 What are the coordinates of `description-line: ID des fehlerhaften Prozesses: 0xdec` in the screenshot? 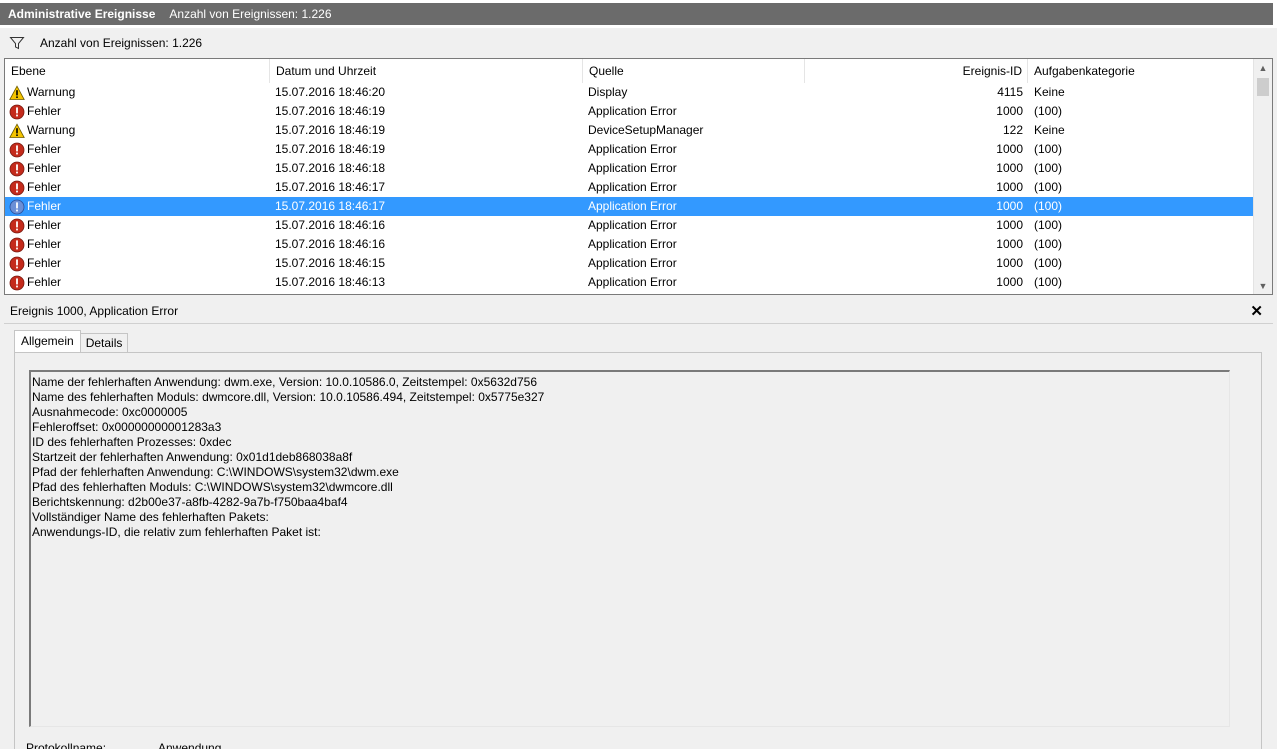 It's located at (132, 442).